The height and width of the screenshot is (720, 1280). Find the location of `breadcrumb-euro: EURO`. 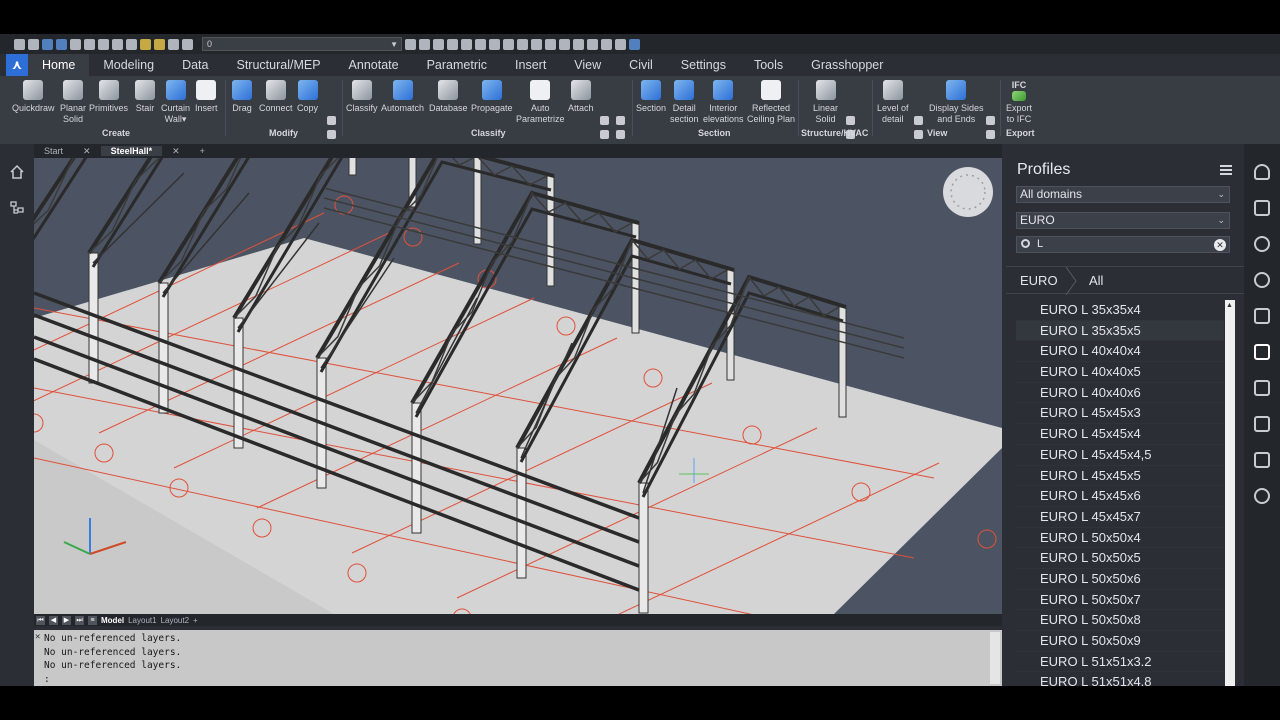

breadcrumb-euro: EURO is located at coordinates (1039, 280).